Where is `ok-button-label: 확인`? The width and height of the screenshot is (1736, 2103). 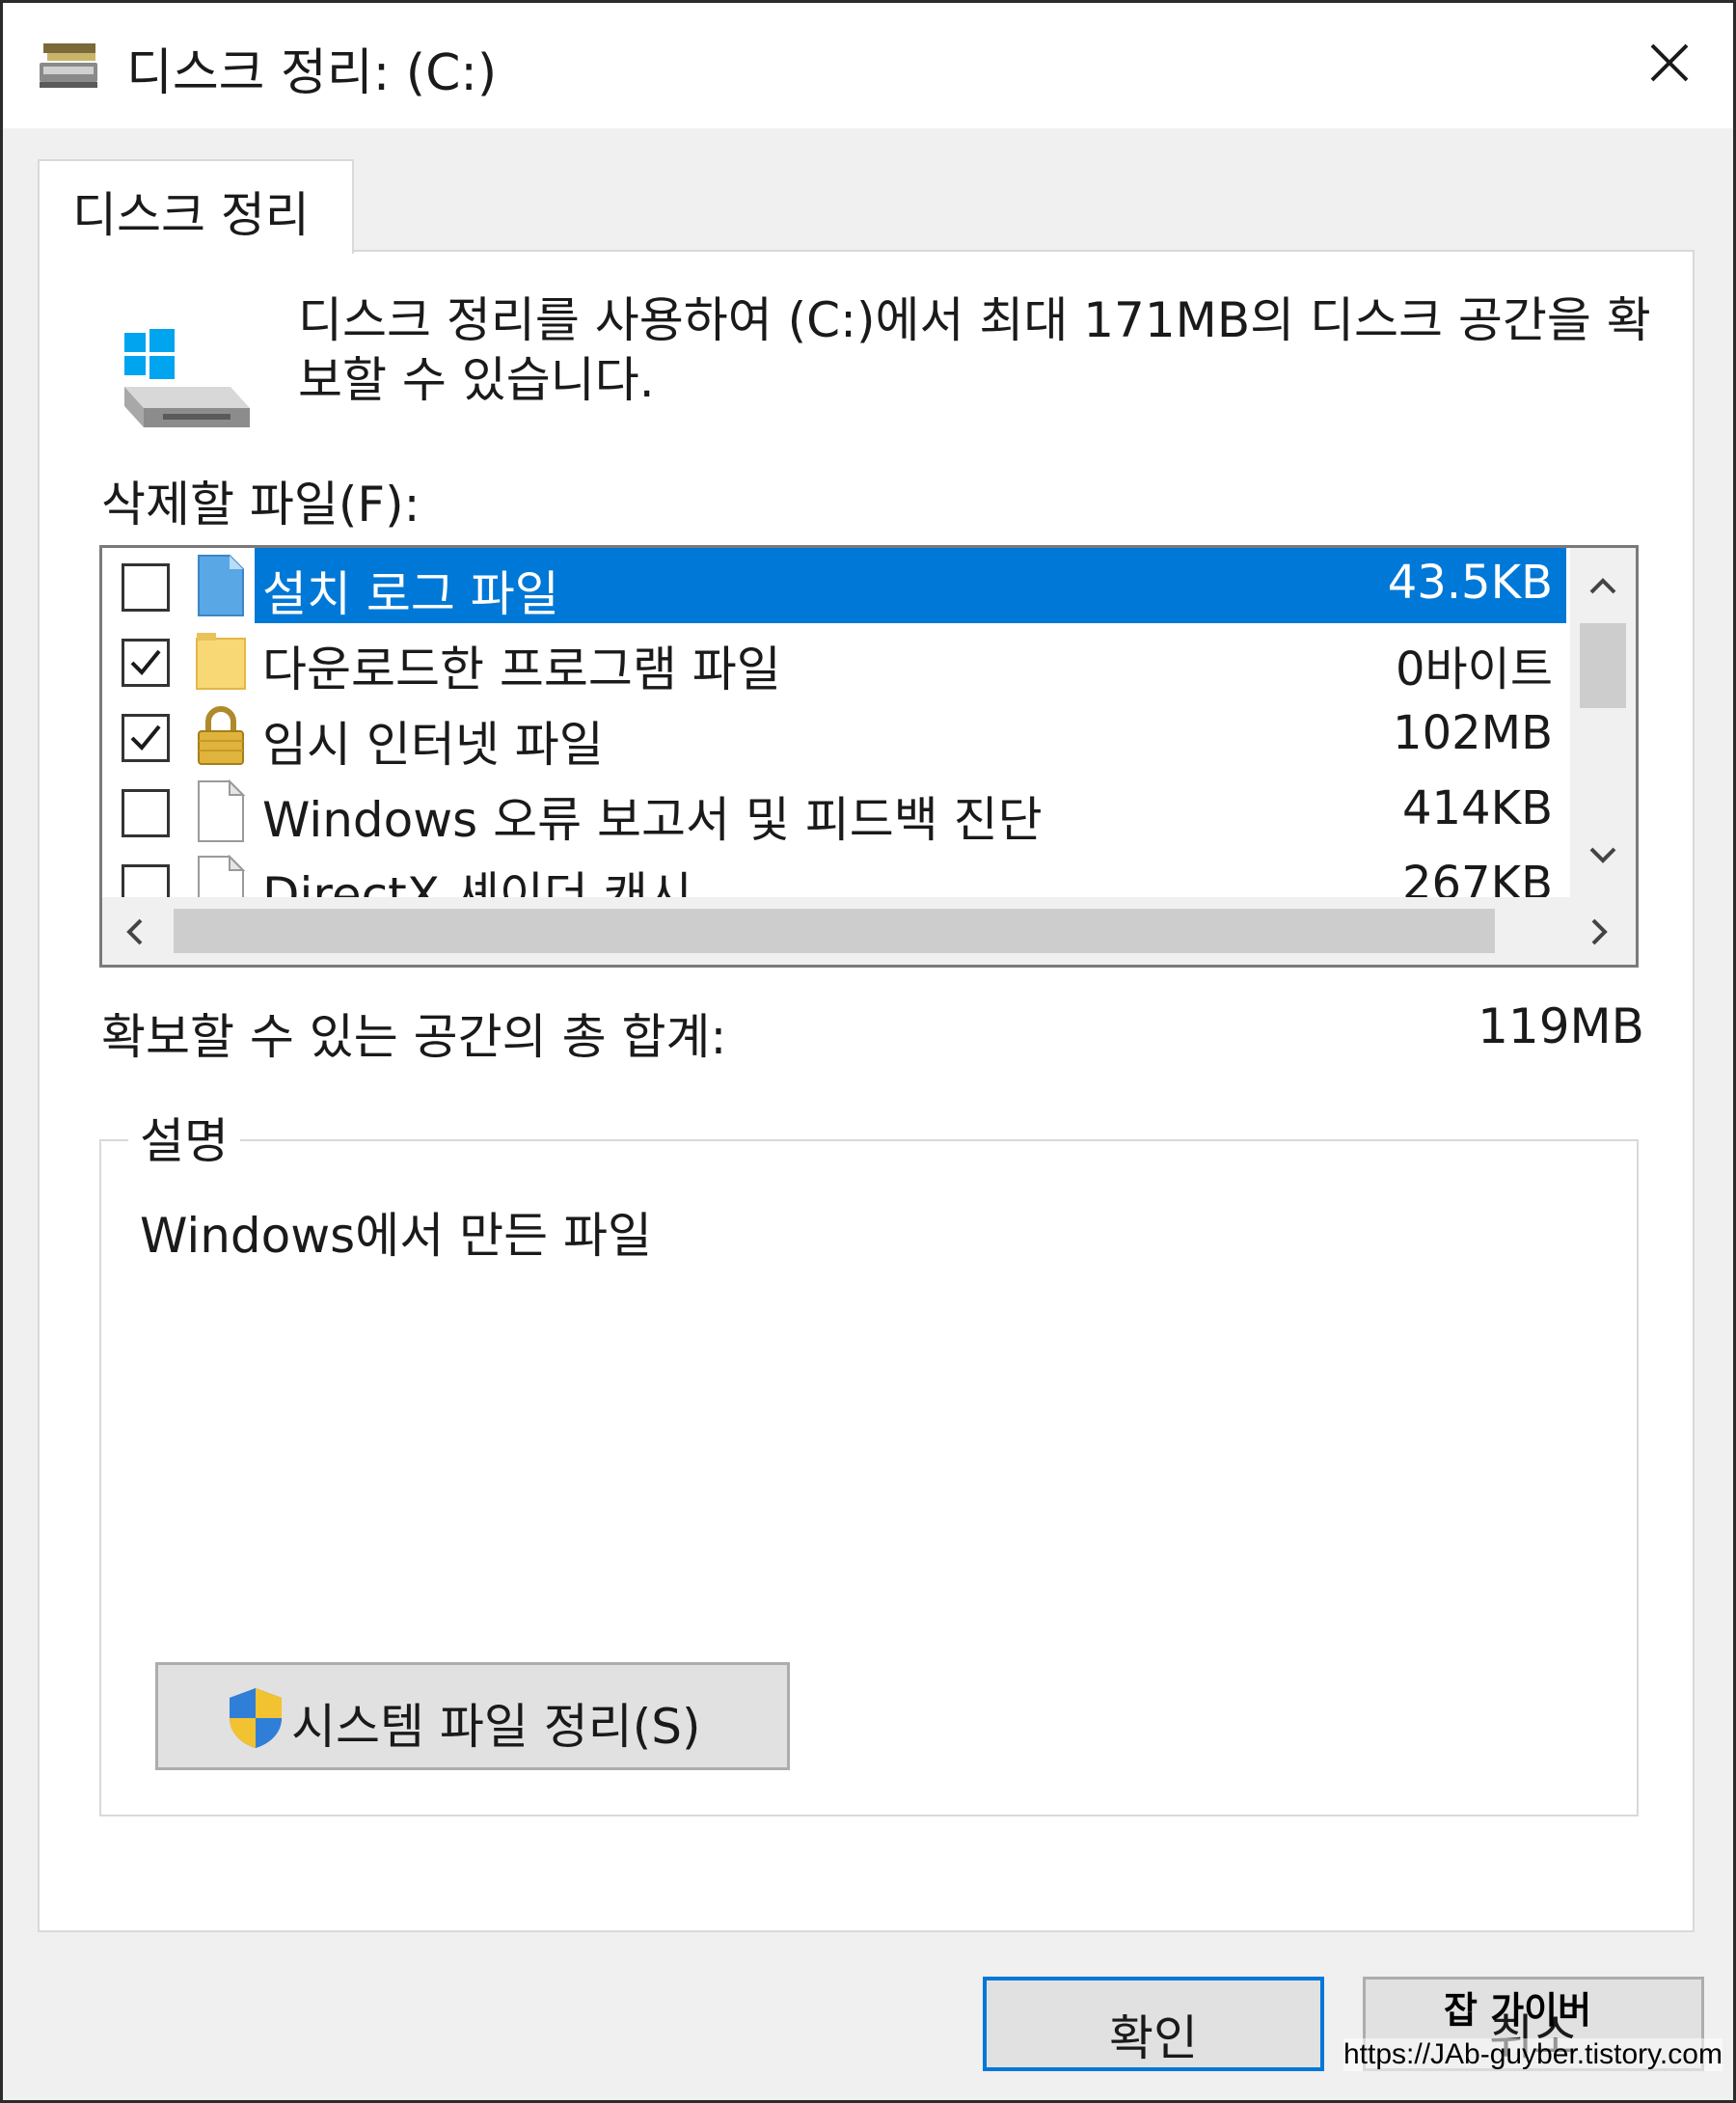 ok-button-label: 확인 is located at coordinates (1153, 2038).